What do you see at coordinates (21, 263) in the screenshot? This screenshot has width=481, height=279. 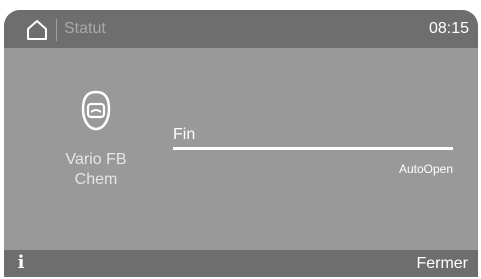 I see `info-icon: i` at bounding box center [21, 263].